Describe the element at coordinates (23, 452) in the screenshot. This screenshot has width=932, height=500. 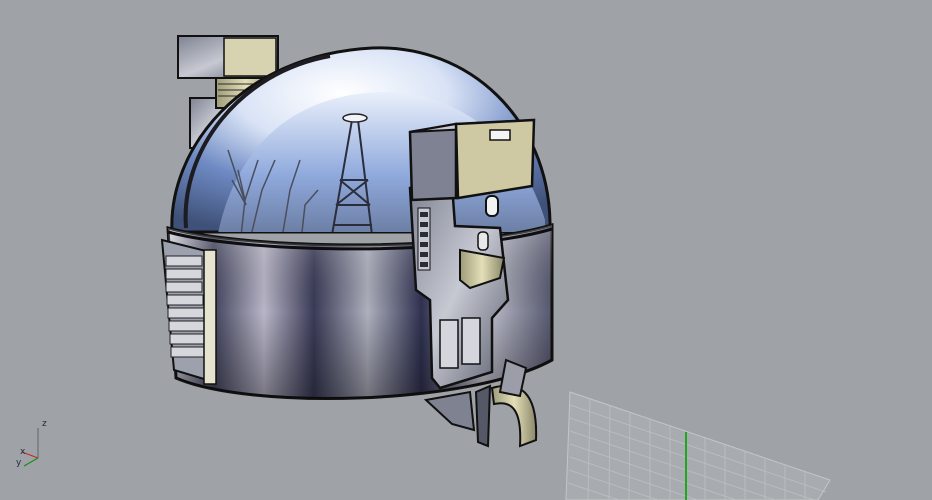
I see `axis-x-label: x` at that location.